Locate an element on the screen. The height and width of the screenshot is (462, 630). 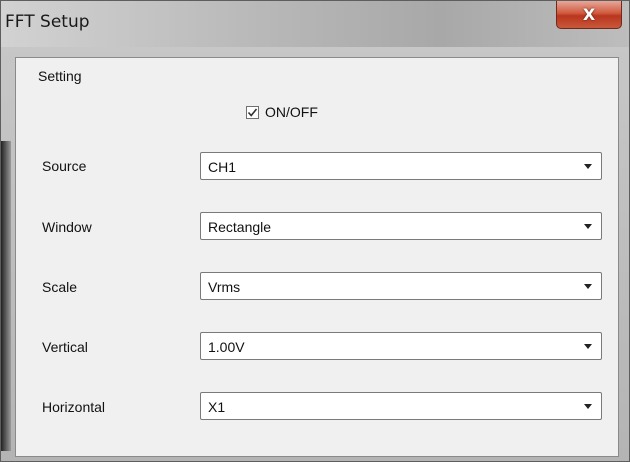
horizontal-value: X1 is located at coordinates (217, 407).